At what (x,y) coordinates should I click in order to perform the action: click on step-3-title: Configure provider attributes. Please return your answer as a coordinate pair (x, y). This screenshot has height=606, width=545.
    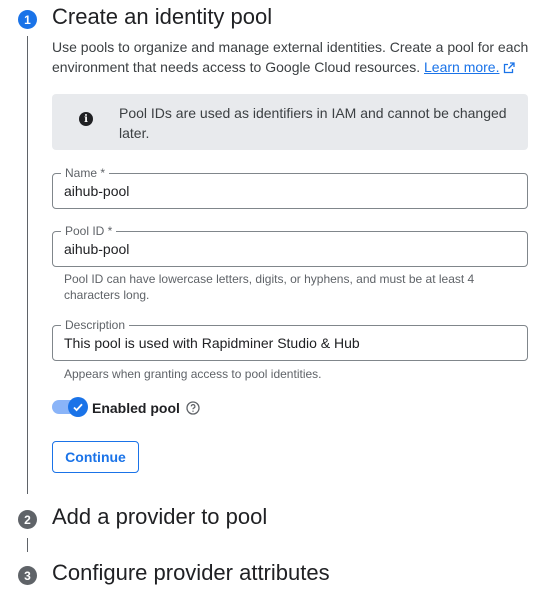
    Looking at the image, I should click on (191, 573).